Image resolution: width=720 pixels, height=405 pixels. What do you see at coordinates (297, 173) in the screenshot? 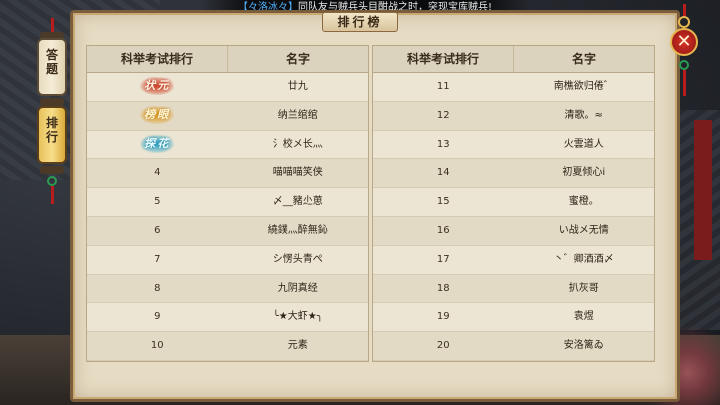
I see `player-name-cell: 喵喵喵笑侠` at bounding box center [297, 173].